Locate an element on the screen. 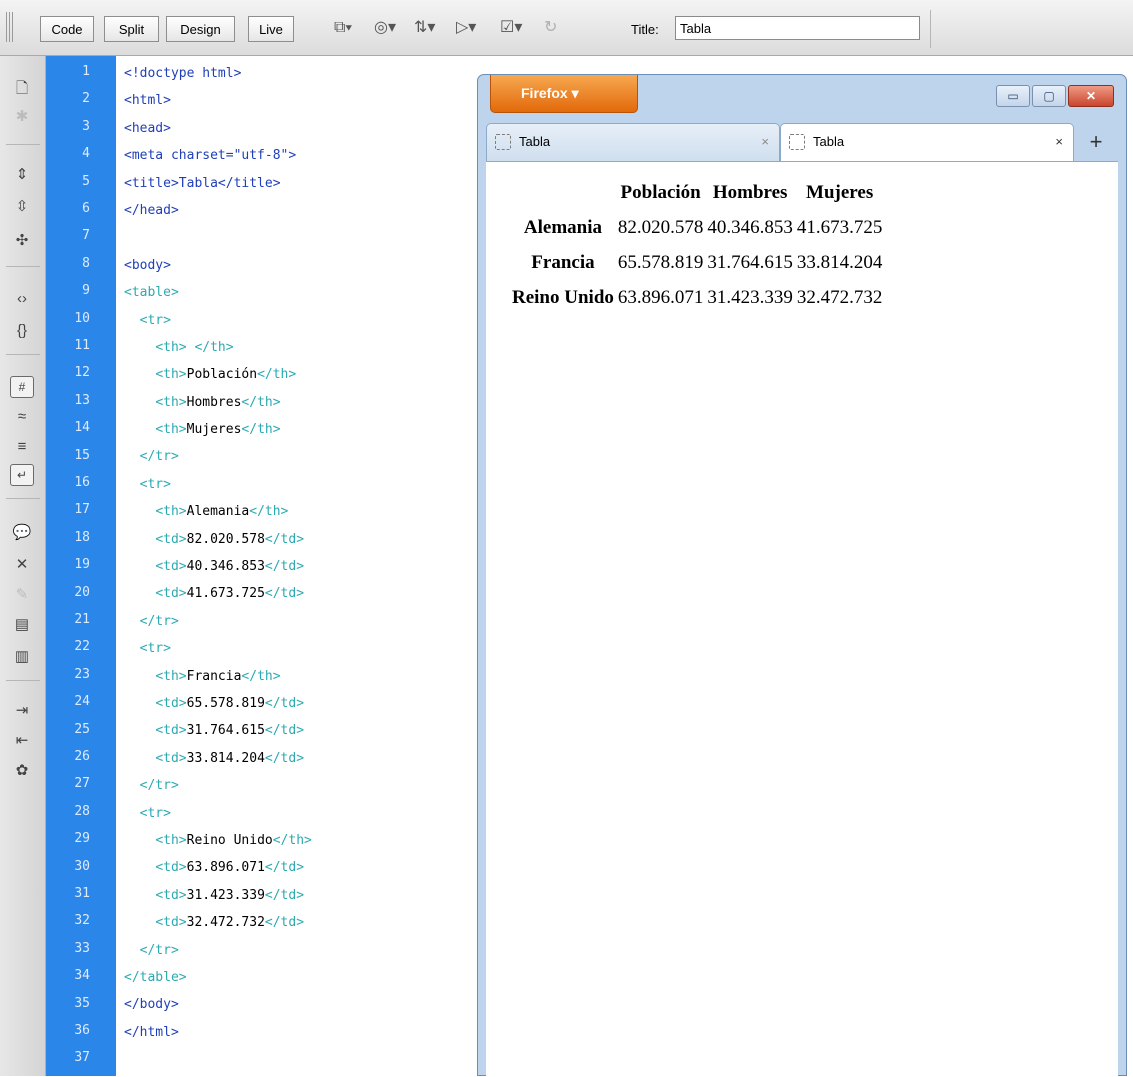 Image resolution: width=1133 pixels, height=1077 pixels. minimize-button: ▭ is located at coordinates (1013, 96).